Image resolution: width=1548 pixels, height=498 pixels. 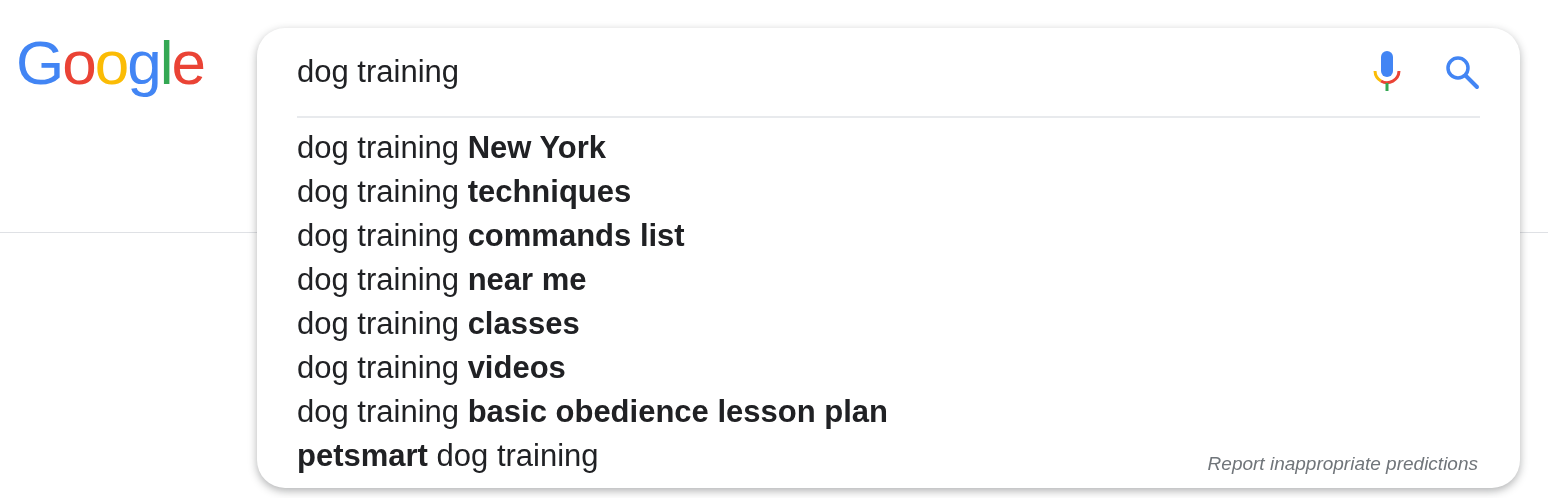 What do you see at coordinates (1342, 463) in the screenshot?
I see `report-link: Report inappropriate predictions` at bounding box center [1342, 463].